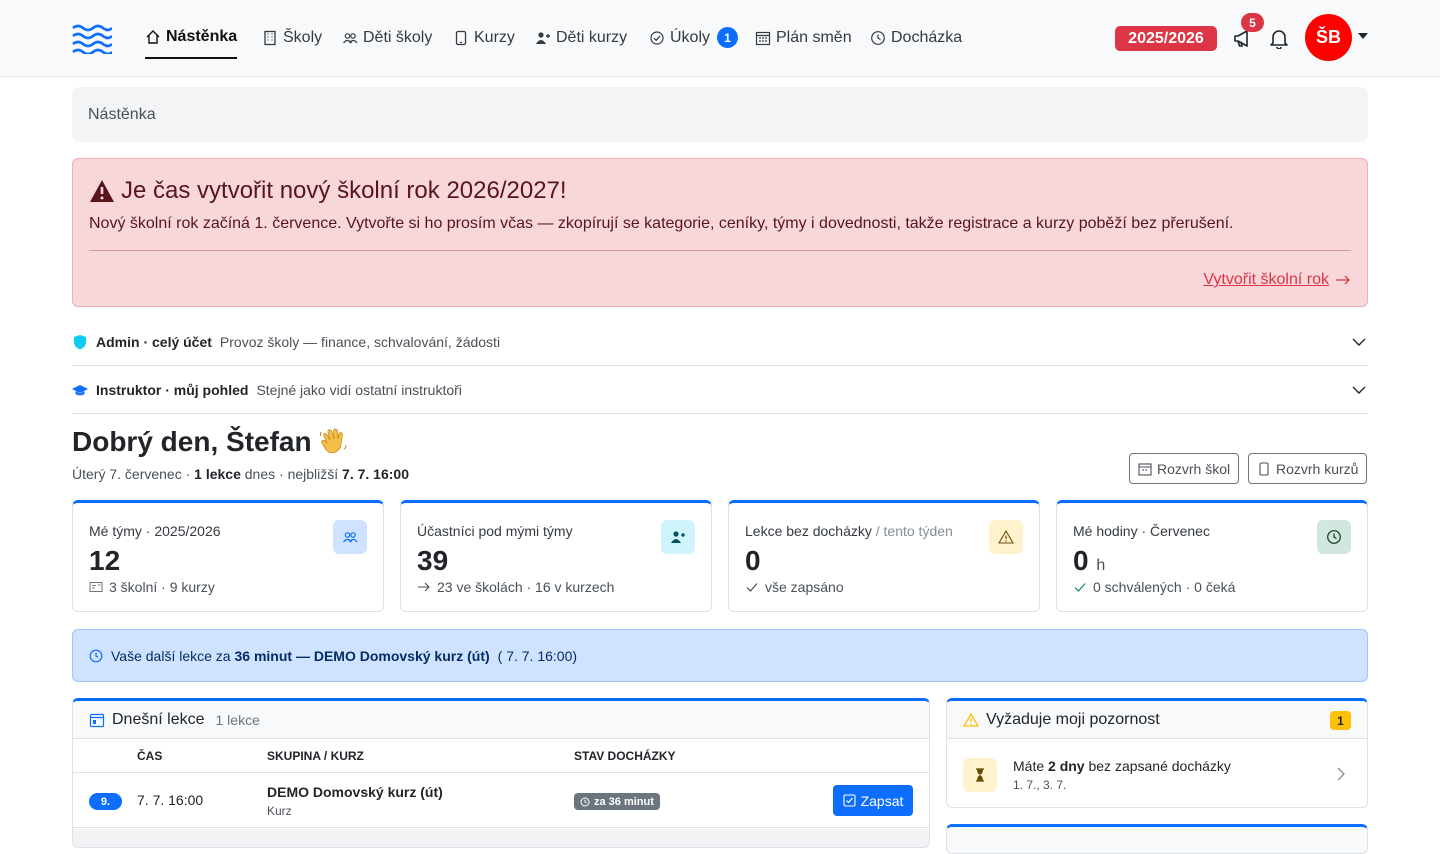  What do you see at coordinates (375, 474) in the screenshot?
I see `greeting-next-lesson: 7. 7. 16:00` at bounding box center [375, 474].